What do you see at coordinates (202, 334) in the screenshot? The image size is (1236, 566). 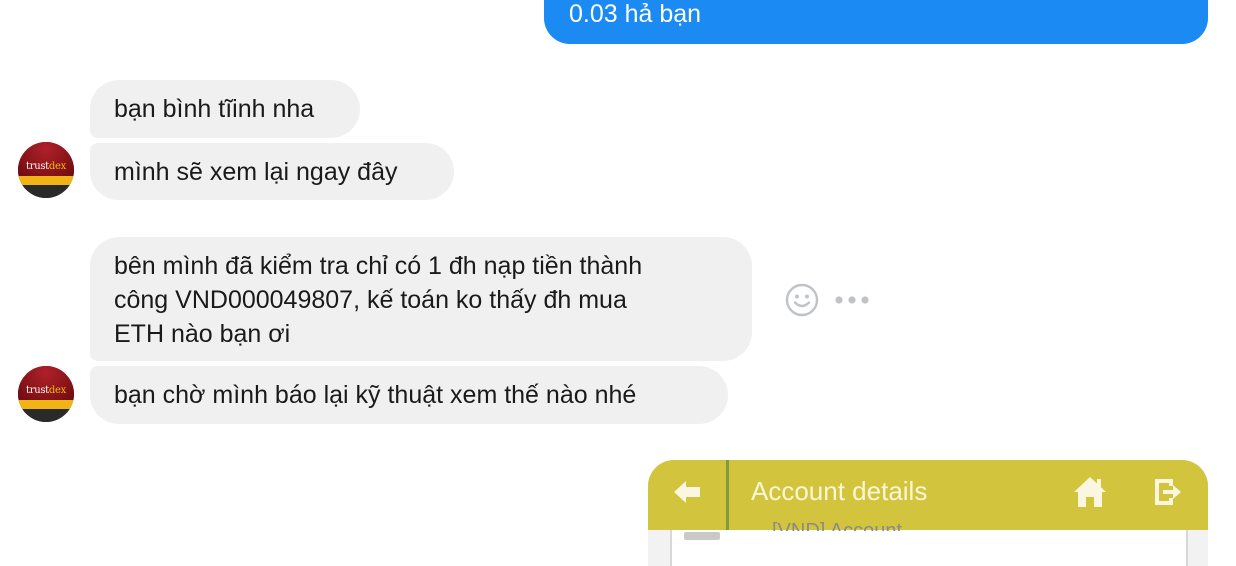 I see `incoming-message-line: ETH nào bạn ơi` at bounding box center [202, 334].